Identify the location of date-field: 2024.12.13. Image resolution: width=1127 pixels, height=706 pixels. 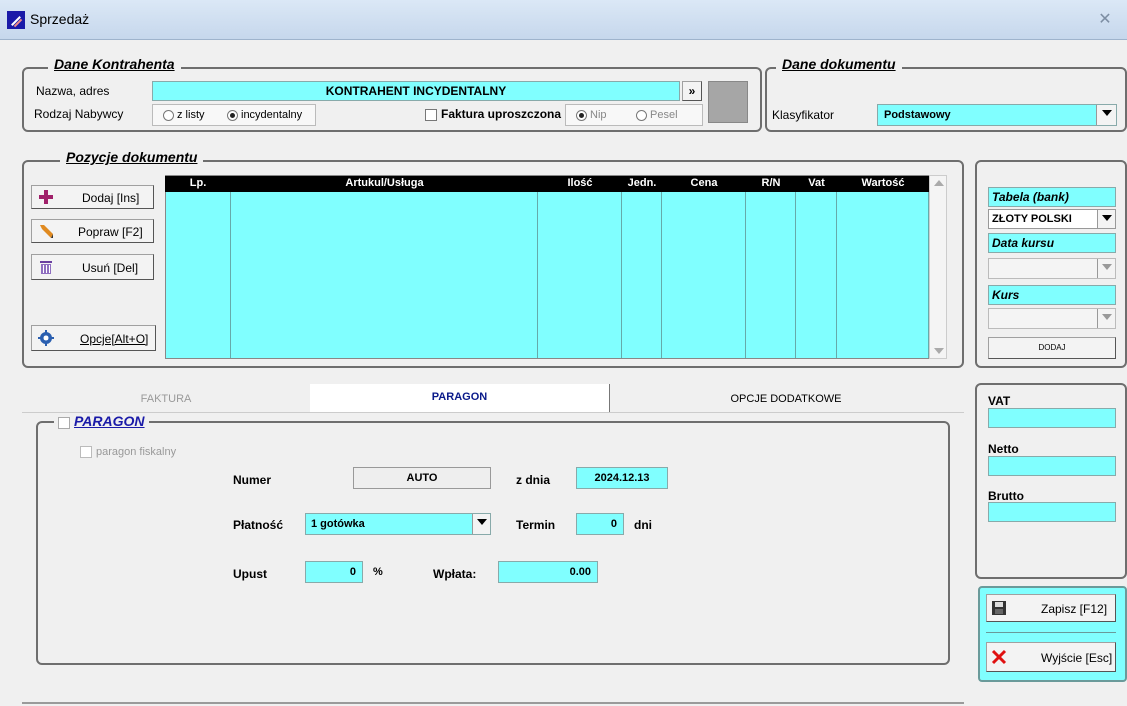
(622, 478).